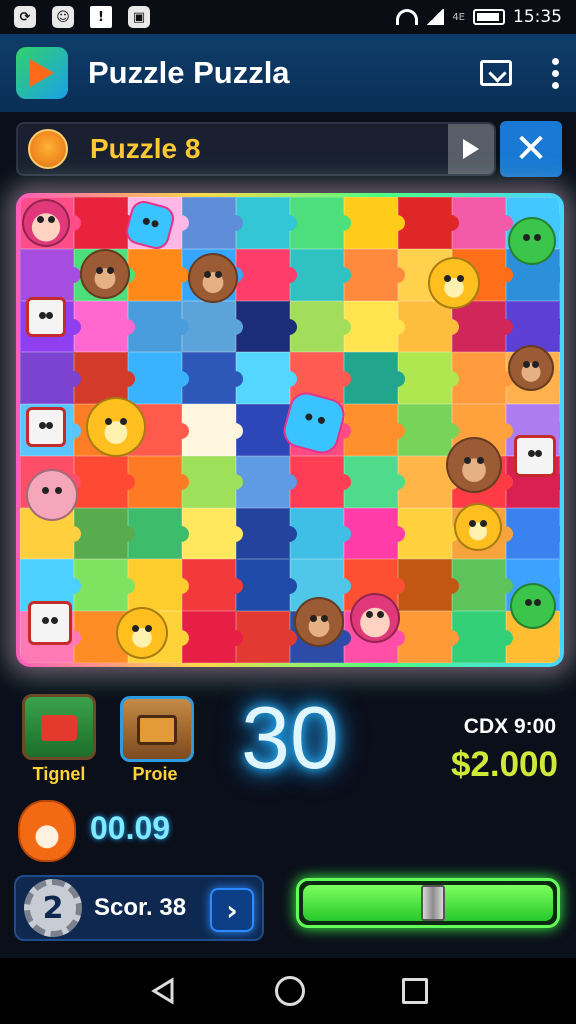 The image size is (576, 1024). I want to click on status-icons: ⟳ ☺ ! ▣, so click(82, 17).